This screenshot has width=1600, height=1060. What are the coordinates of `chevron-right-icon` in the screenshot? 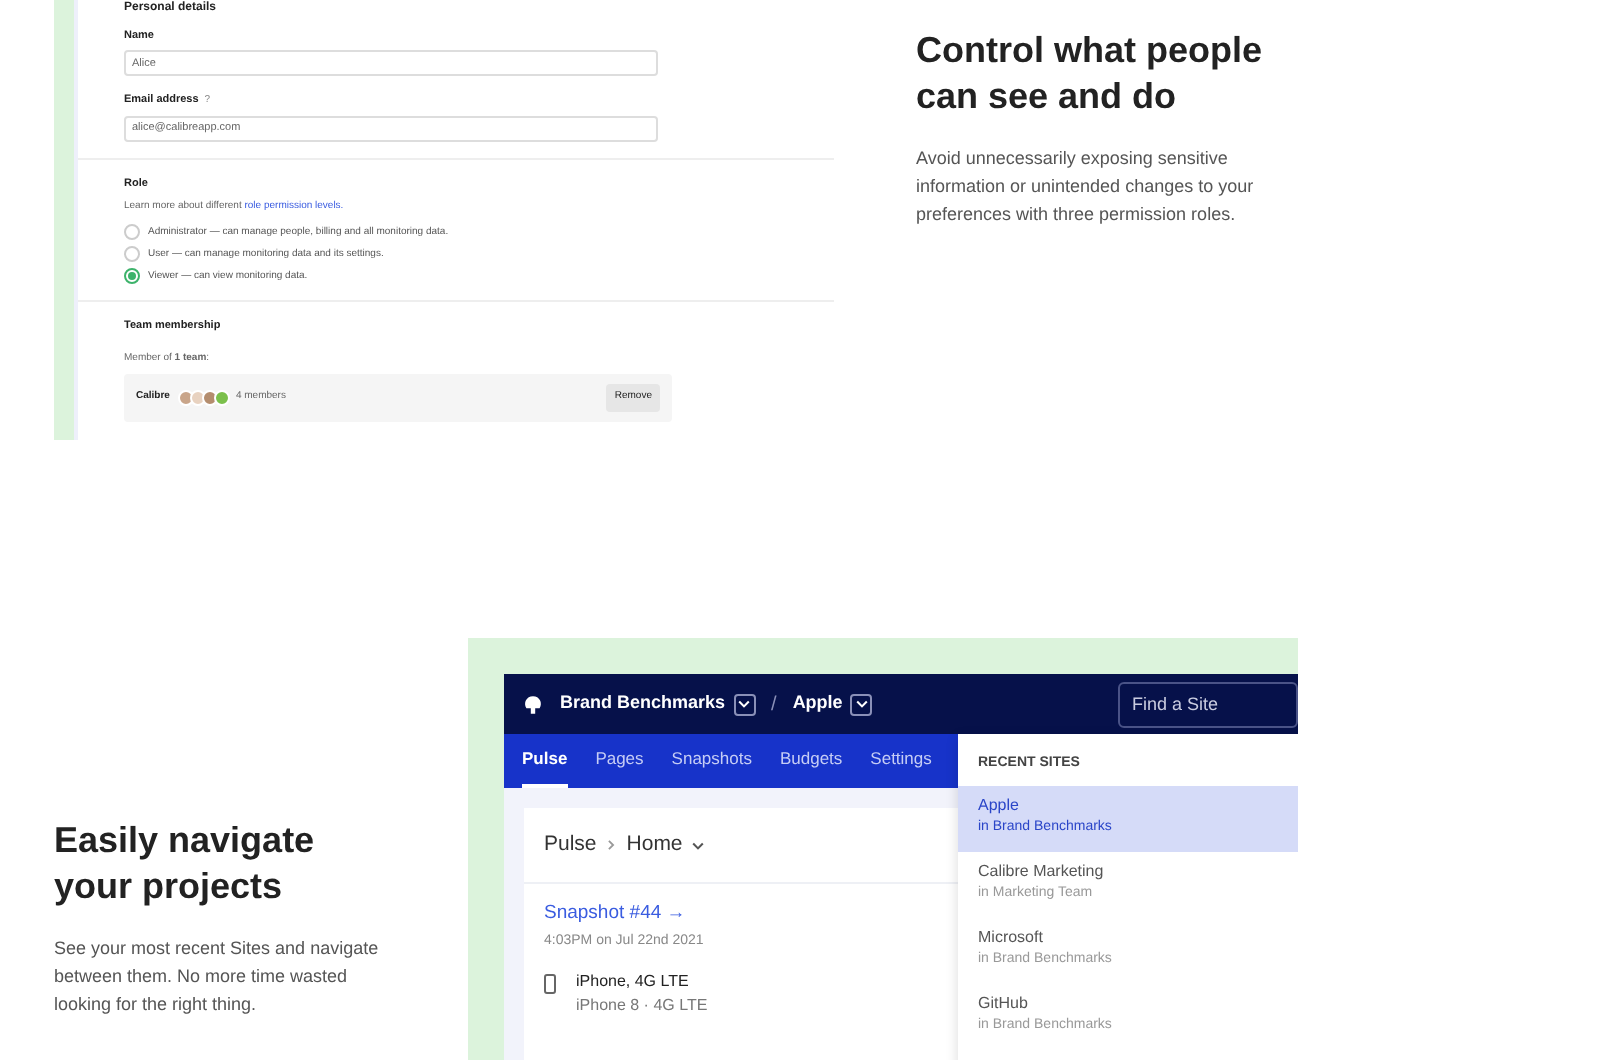 It's located at (611, 845).